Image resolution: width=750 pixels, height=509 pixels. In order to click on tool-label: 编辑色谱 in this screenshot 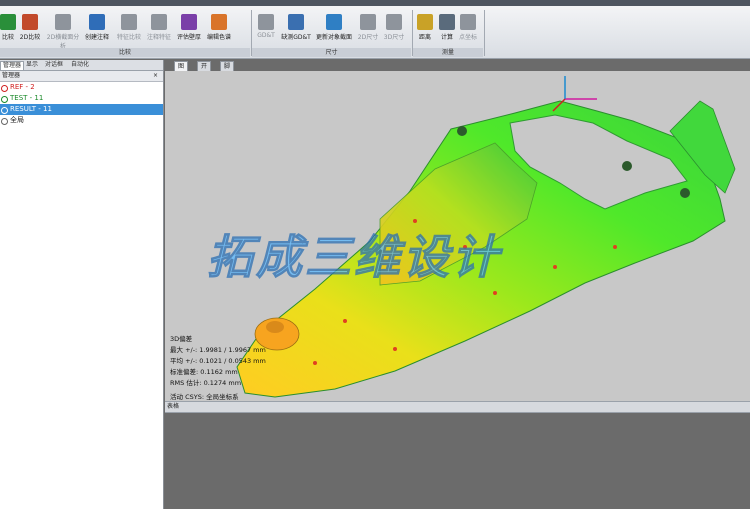, I will do `click(218, 37)`.